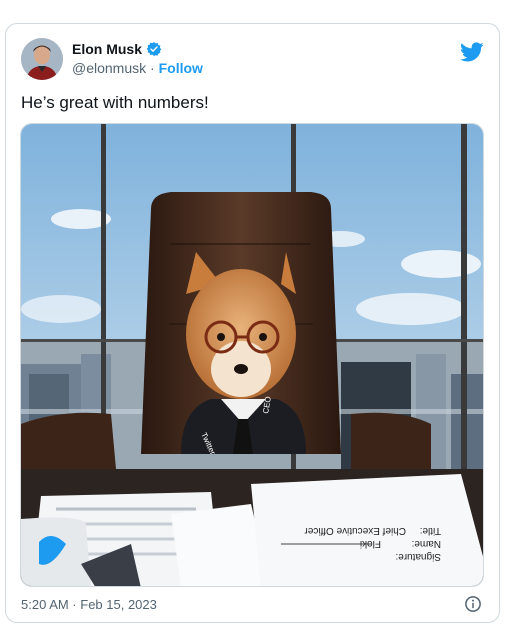  What do you see at coordinates (115, 102) in the screenshot?
I see `tweet-text: He’s great with numbers!` at bounding box center [115, 102].